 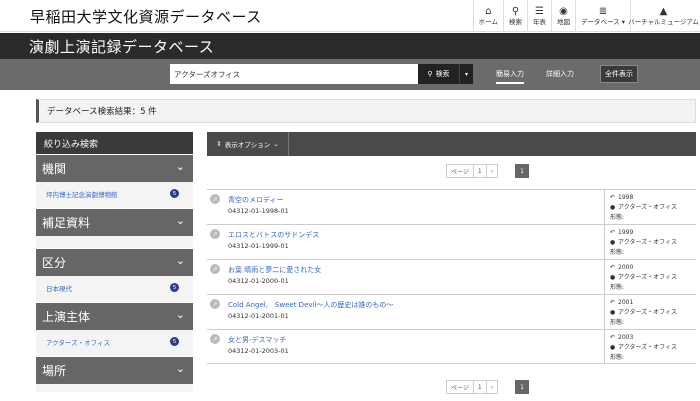 What do you see at coordinates (663, 22) in the screenshot?
I see `nav-museum-label: バーチャルミュージアム` at bounding box center [663, 22].